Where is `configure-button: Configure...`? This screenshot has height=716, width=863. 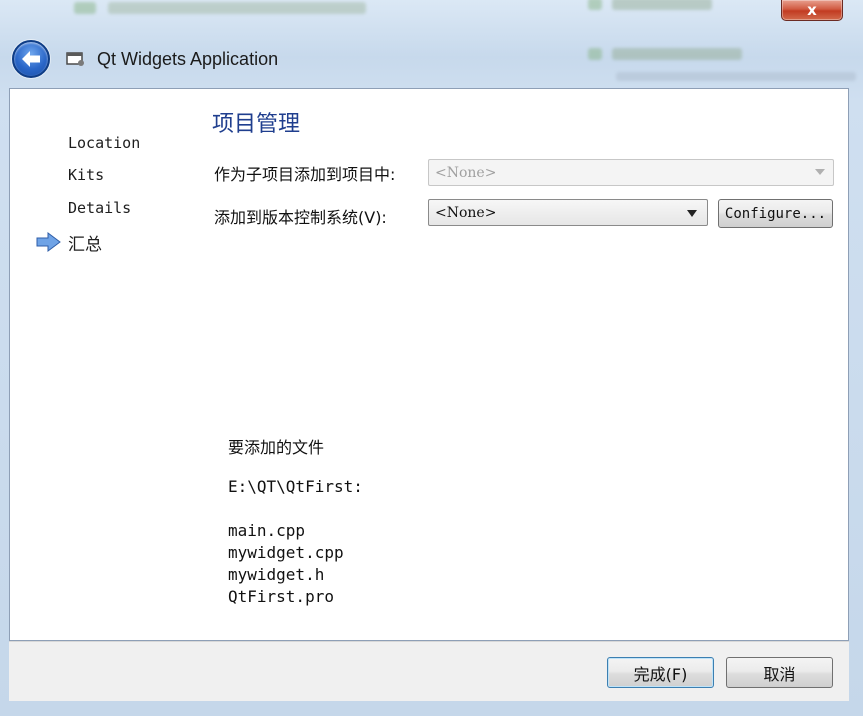 configure-button: Configure... is located at coordinates (775, 213).